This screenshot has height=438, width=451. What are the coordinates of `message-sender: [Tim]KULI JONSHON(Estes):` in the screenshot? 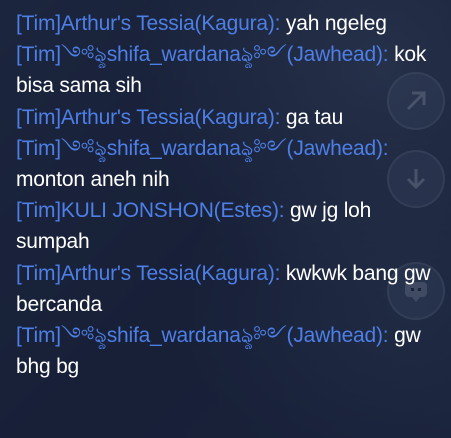 It's located at (150, 210).